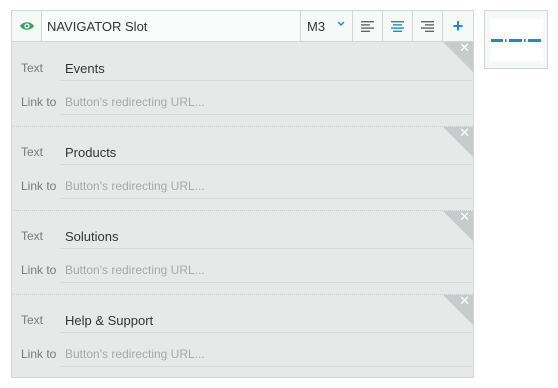  Describe the element at coordinates (341, 23) in the screenshot. I see `chevron-down-icon` at that location.